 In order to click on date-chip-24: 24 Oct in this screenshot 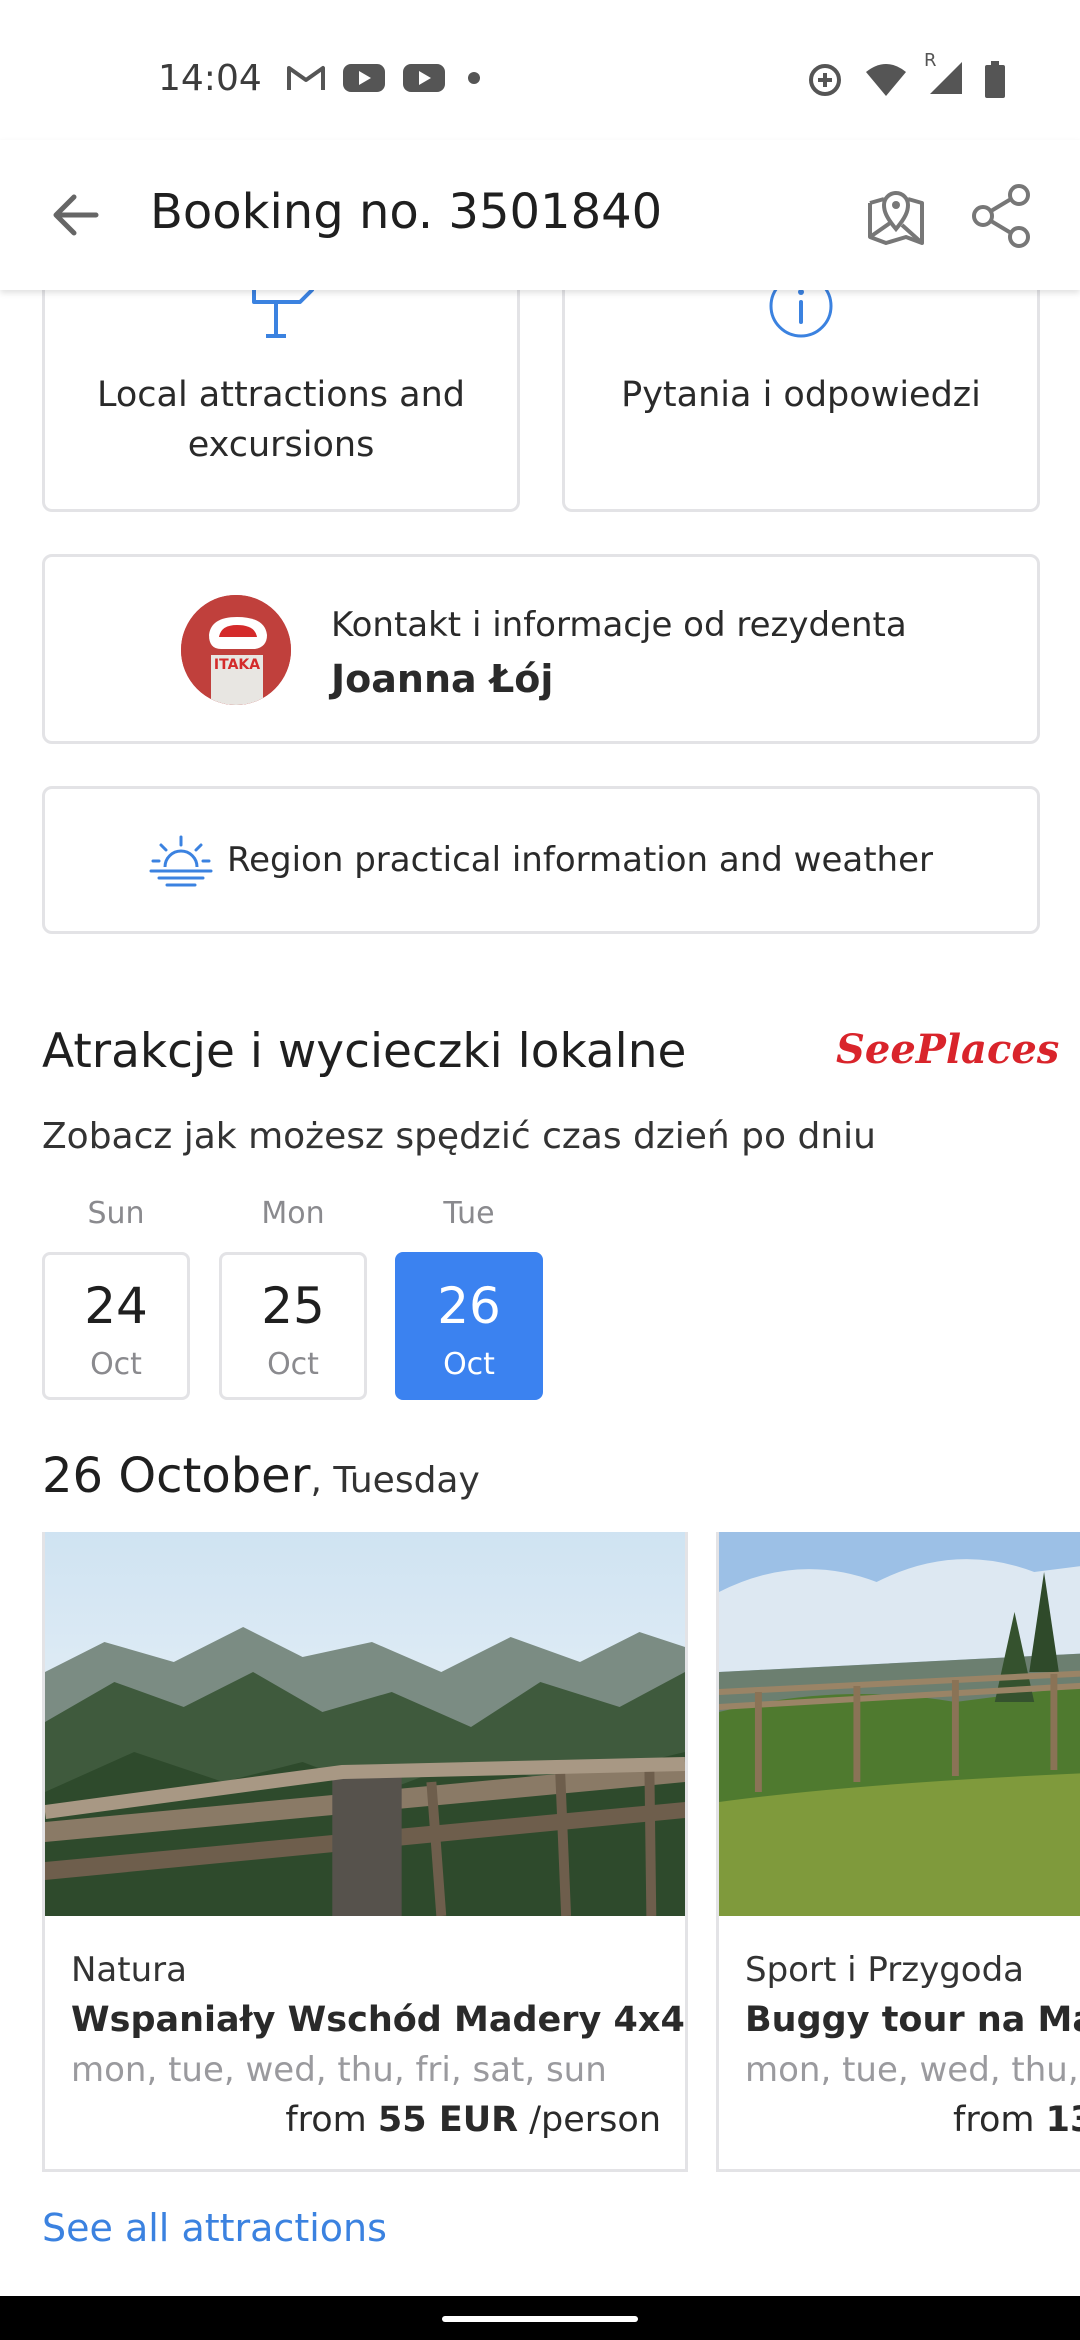, I will do `click(116, 1326)`.